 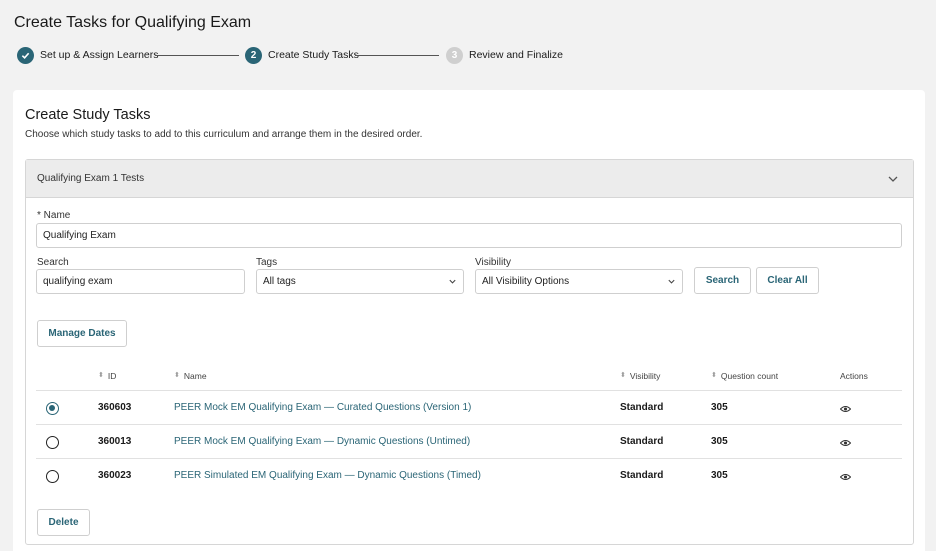 What do you see at coordinates (454, 55) in the screenshot?
I see `step-number: 3` at bounding box center [454, 55].